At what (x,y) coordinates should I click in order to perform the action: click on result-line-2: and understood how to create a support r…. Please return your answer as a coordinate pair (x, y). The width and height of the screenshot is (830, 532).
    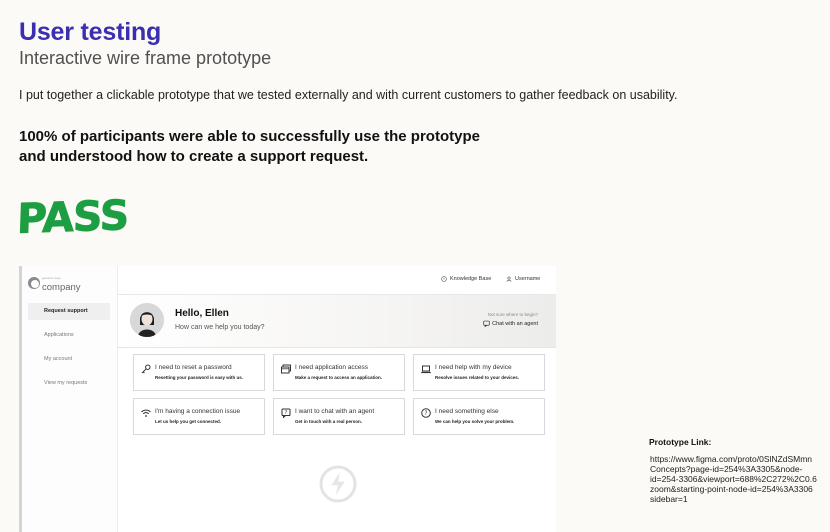
    Looking at the image, I should click on (194, 156).